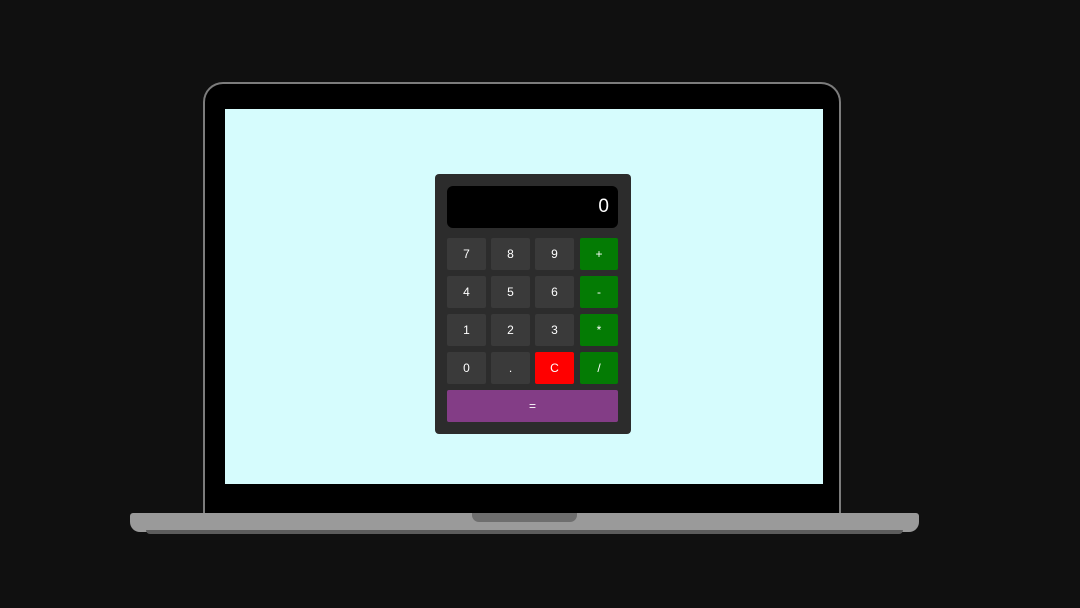 This screenshot has width=1080, height=608. What do you see at coordinates (554, 330) in the screenshot?
I see `key-3: 3` at bounding box center [554, 330].